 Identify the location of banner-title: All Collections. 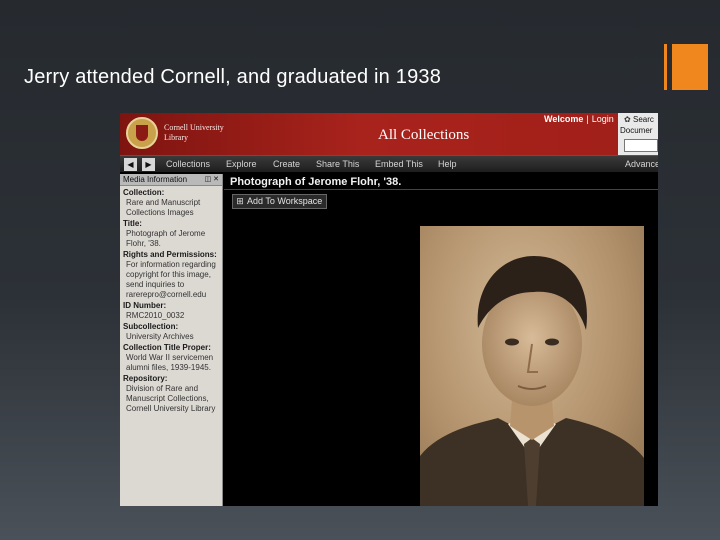
(424, 135).